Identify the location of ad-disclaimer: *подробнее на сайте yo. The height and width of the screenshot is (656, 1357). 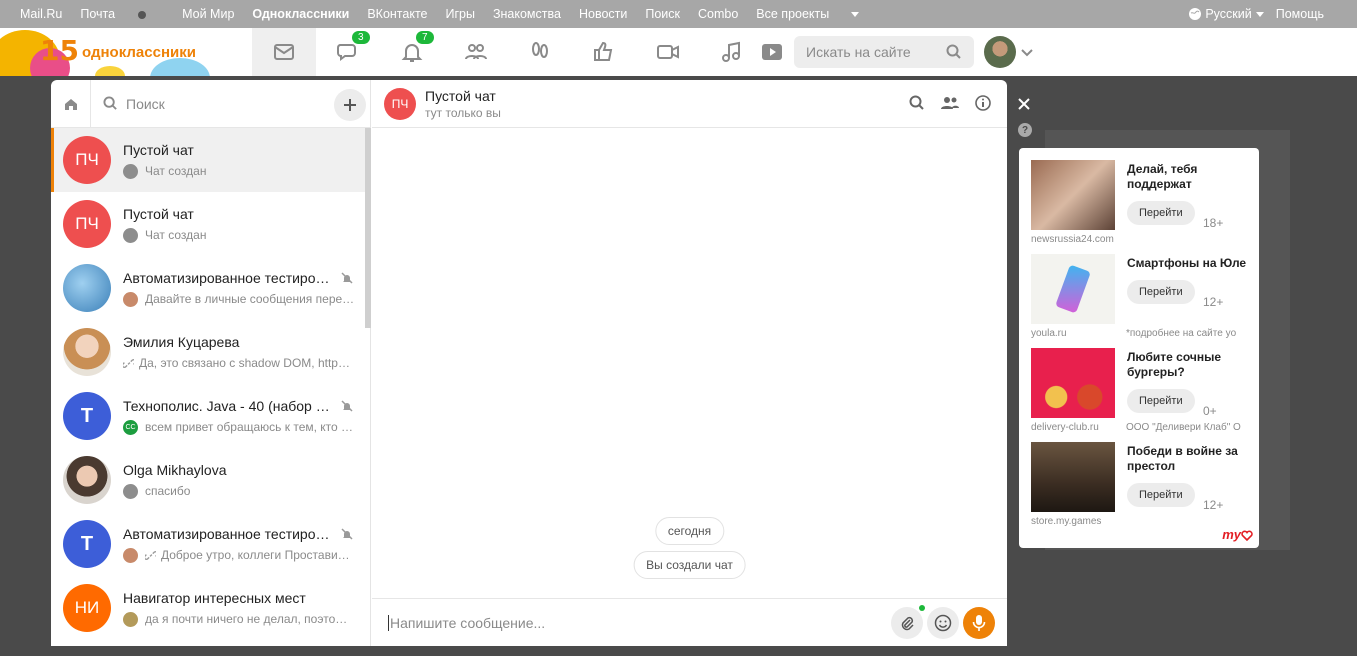
(1181, 333).